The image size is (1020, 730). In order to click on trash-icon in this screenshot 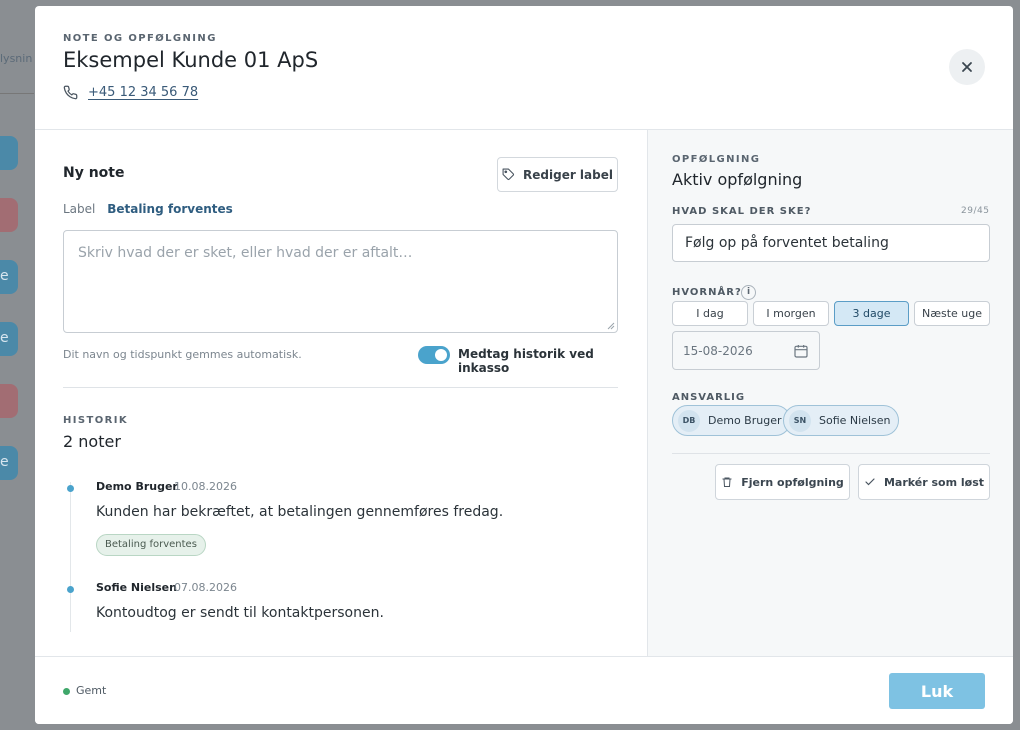, I will do `click(727, 482)`.